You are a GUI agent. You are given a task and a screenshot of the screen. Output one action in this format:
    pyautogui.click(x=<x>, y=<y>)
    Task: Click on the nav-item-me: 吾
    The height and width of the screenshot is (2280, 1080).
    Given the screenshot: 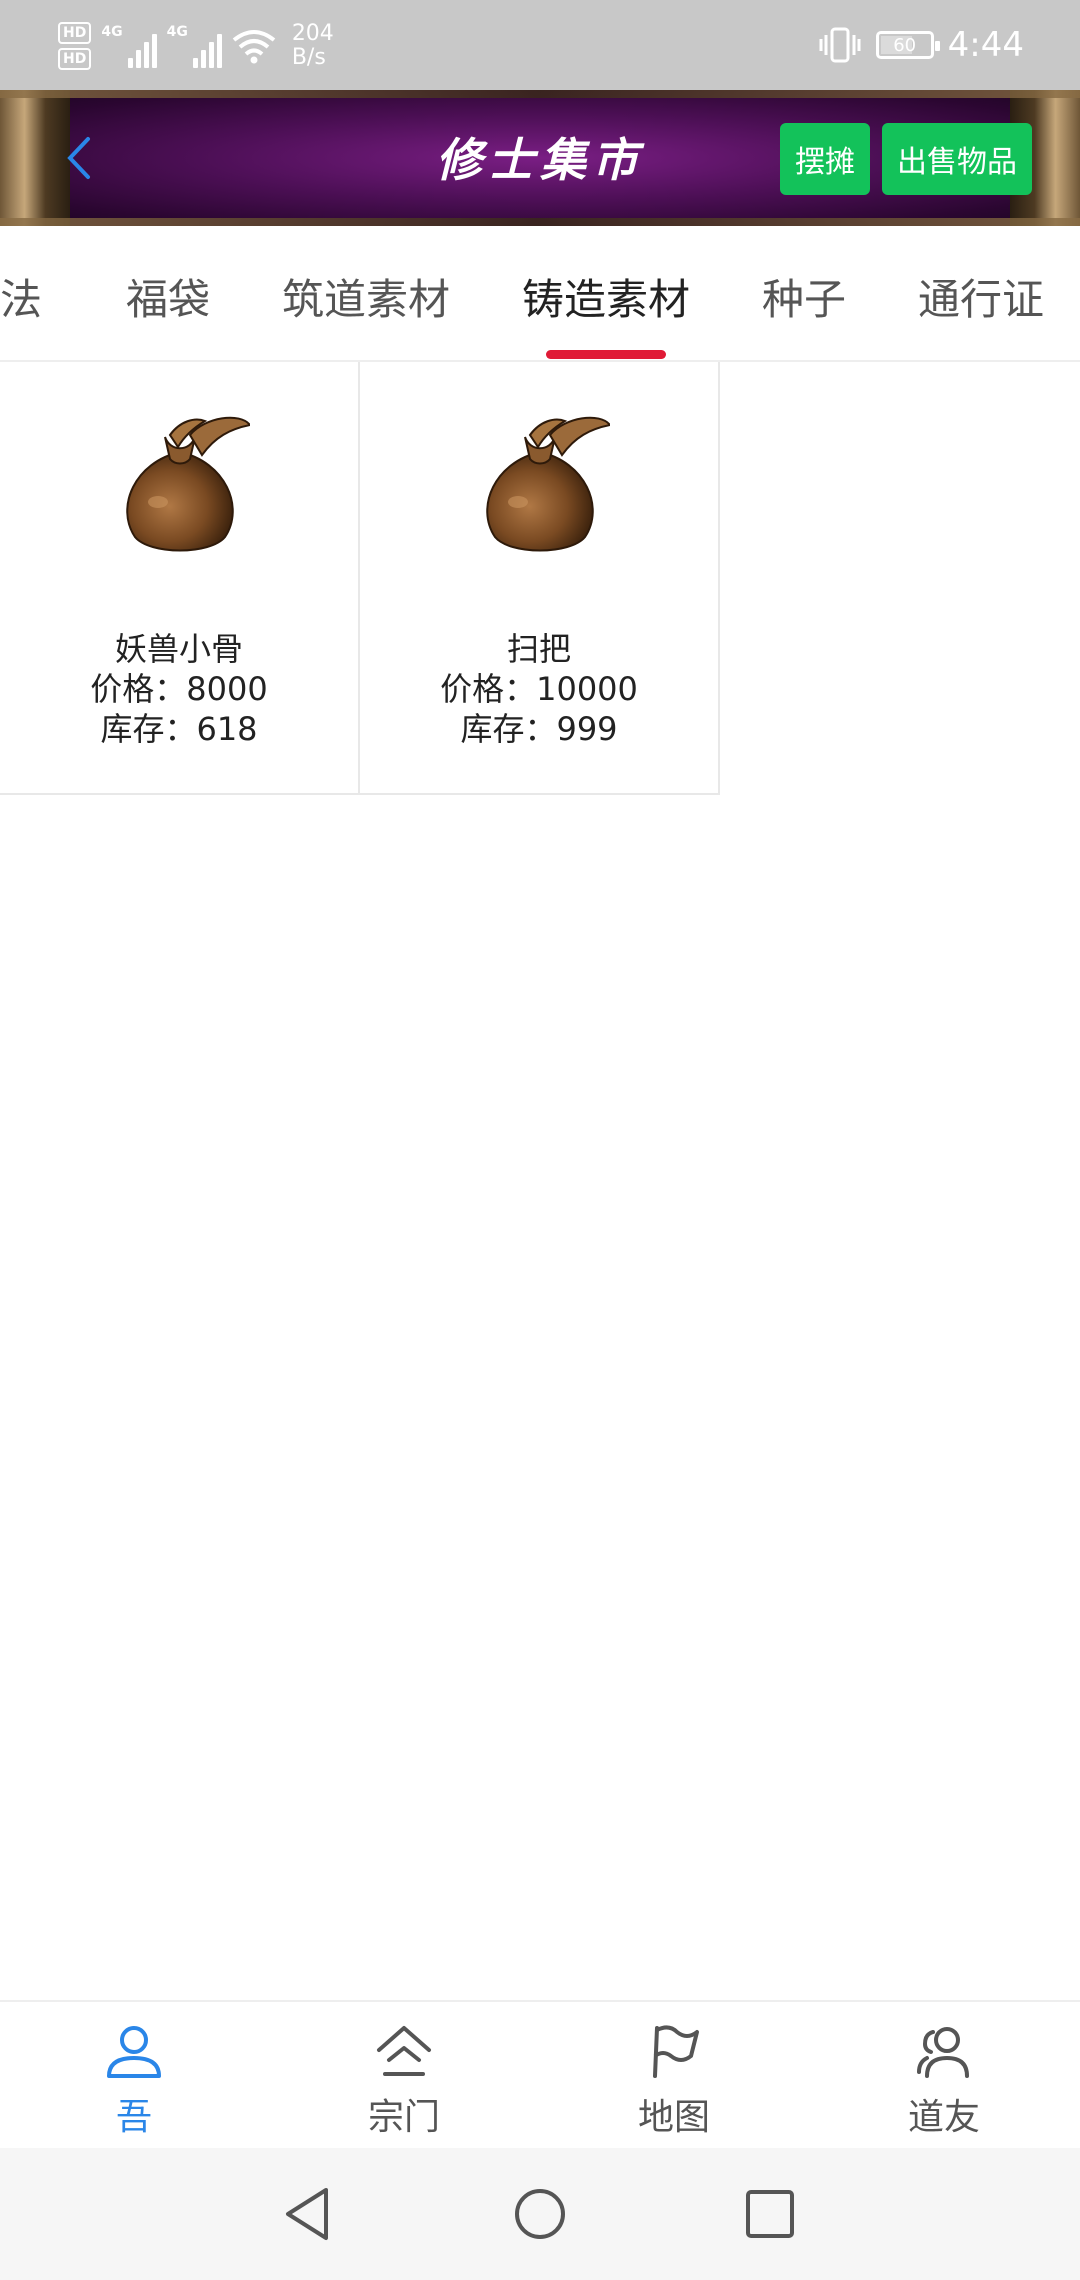 What is the action you would take?
    pyautogui.click(x=134, y=2080)
    